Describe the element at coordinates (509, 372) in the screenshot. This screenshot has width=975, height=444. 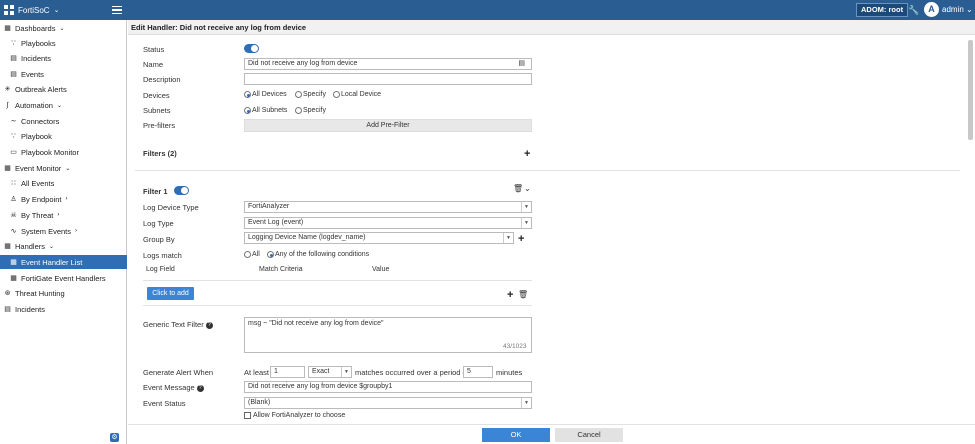
I see `minutes-text: minutes` at that location.